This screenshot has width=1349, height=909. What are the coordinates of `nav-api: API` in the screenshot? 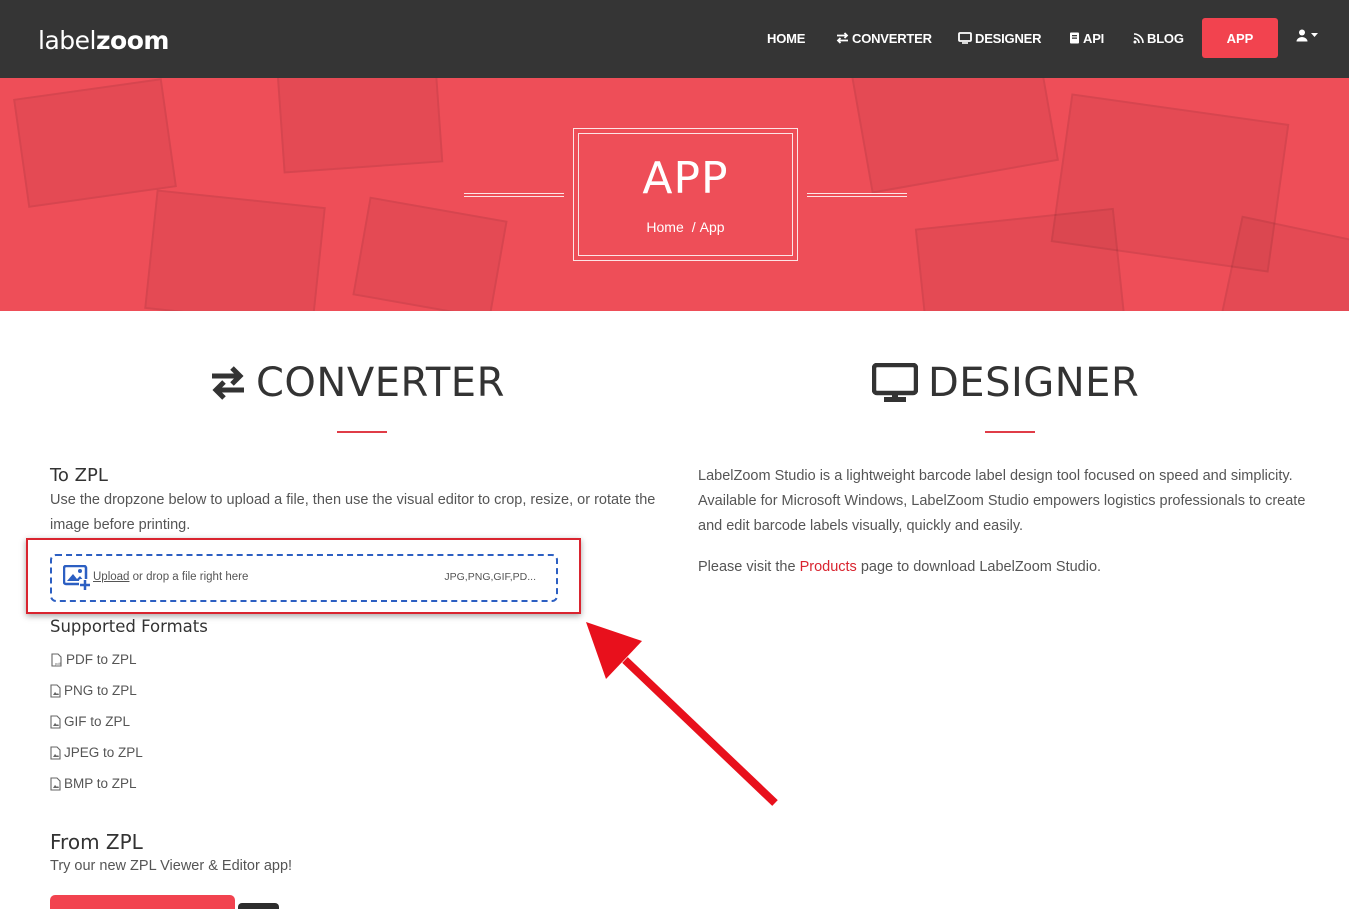 It's located at (1086, 38).